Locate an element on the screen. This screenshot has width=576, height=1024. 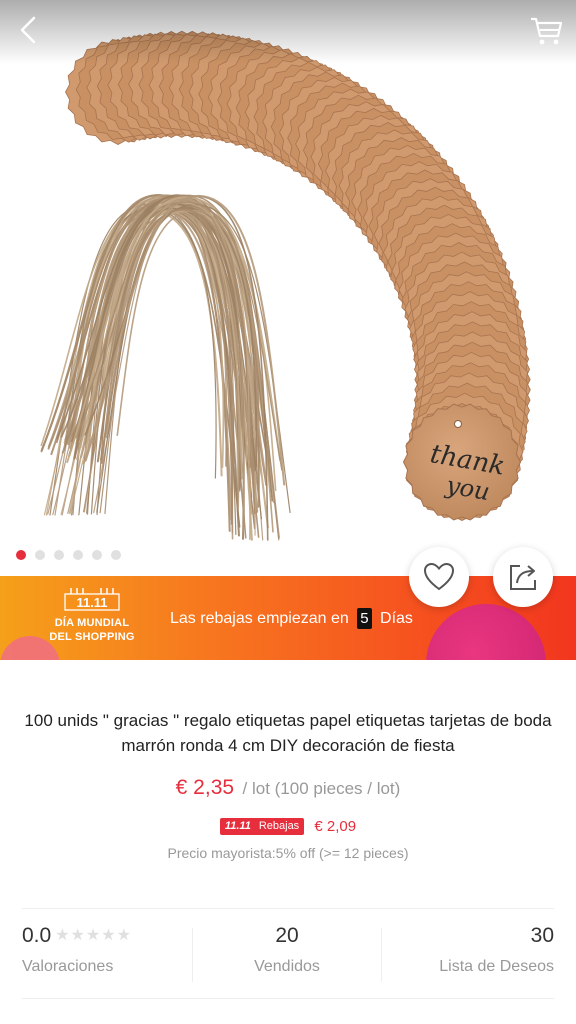
top-navigation-bar is located at coordinates (288, 32).